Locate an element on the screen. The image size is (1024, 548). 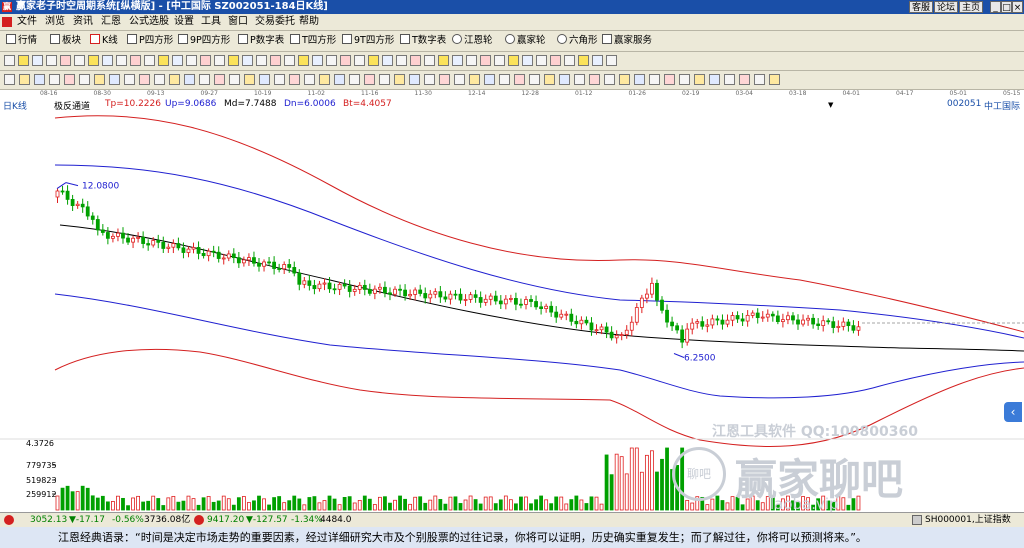
dropdown-arrow-icon: ▼ is located at coordinates (830, 105).